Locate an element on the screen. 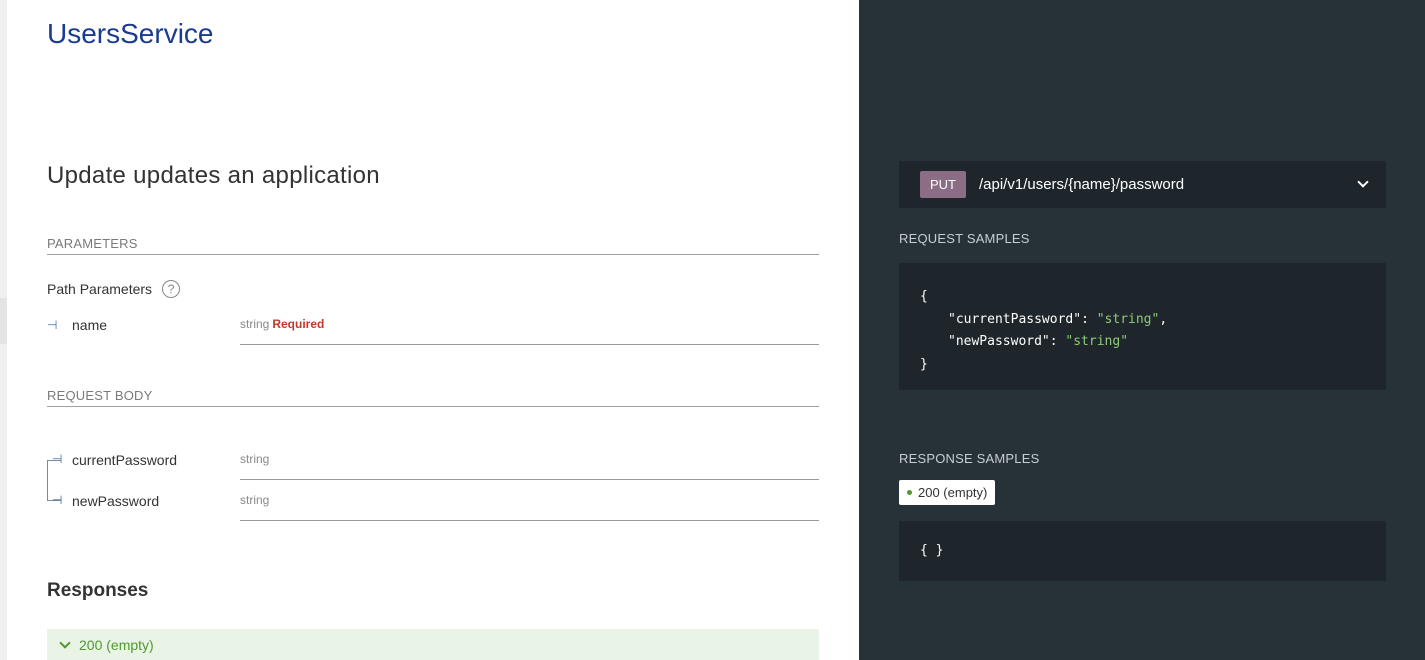 Image resolution: width=1425 pixels, height=660 pixels. response-sample-code: { } is located at coordinates (1142, 551).